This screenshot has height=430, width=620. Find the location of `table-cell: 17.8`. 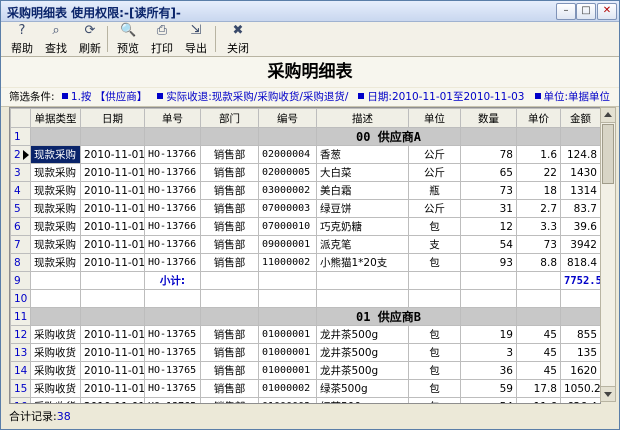

table-cell: 17.8 is located at coordinates (538, 388).